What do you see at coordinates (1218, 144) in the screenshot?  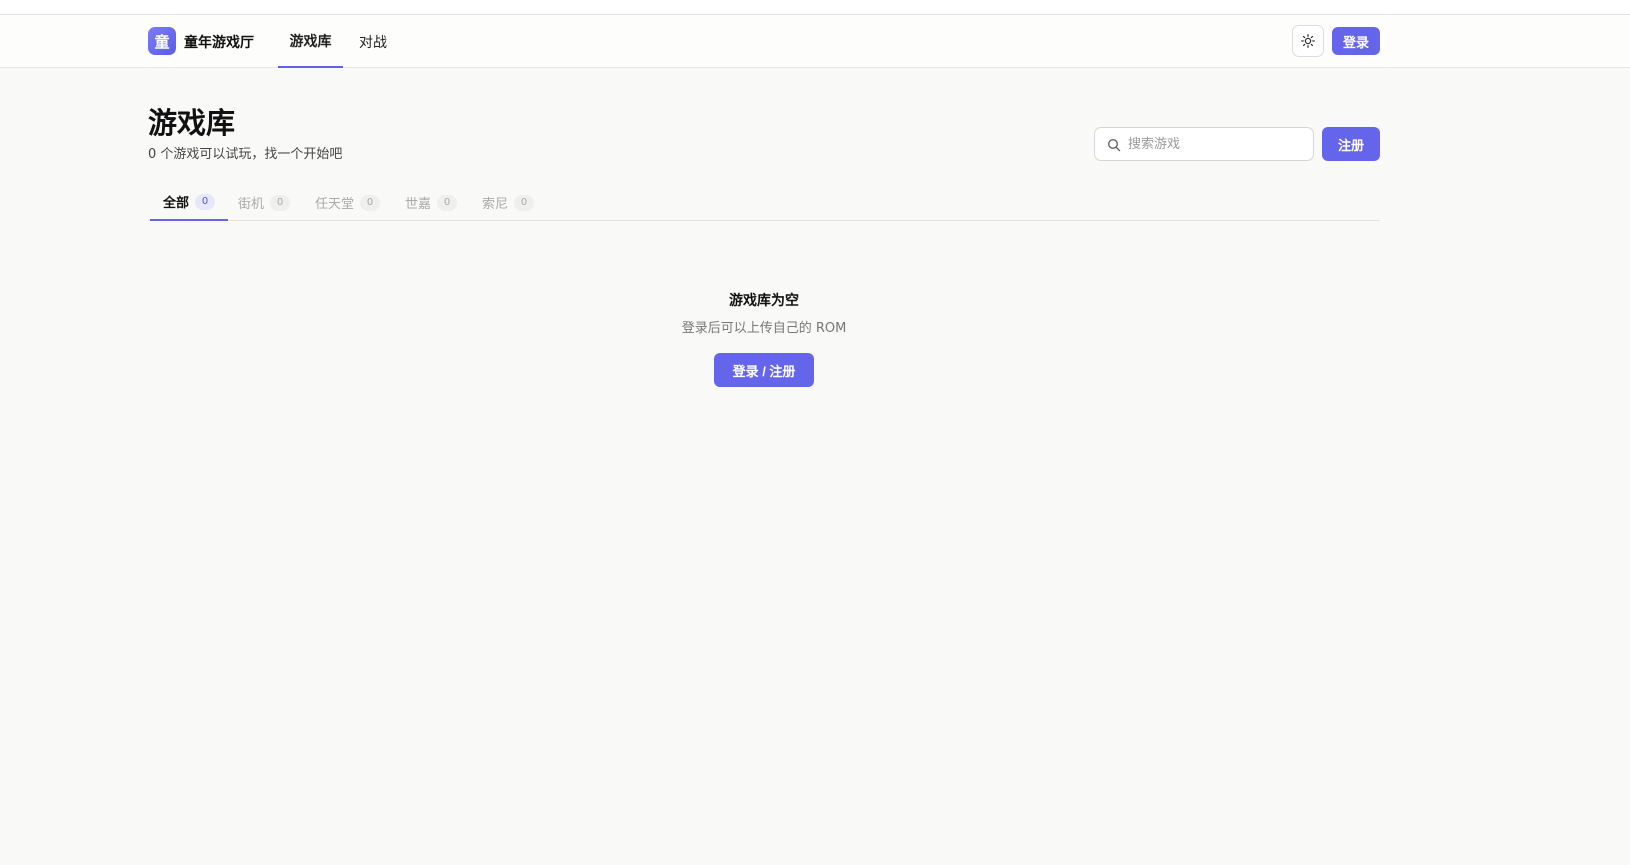 I see `search-input` at bounding box center [1218, 144].